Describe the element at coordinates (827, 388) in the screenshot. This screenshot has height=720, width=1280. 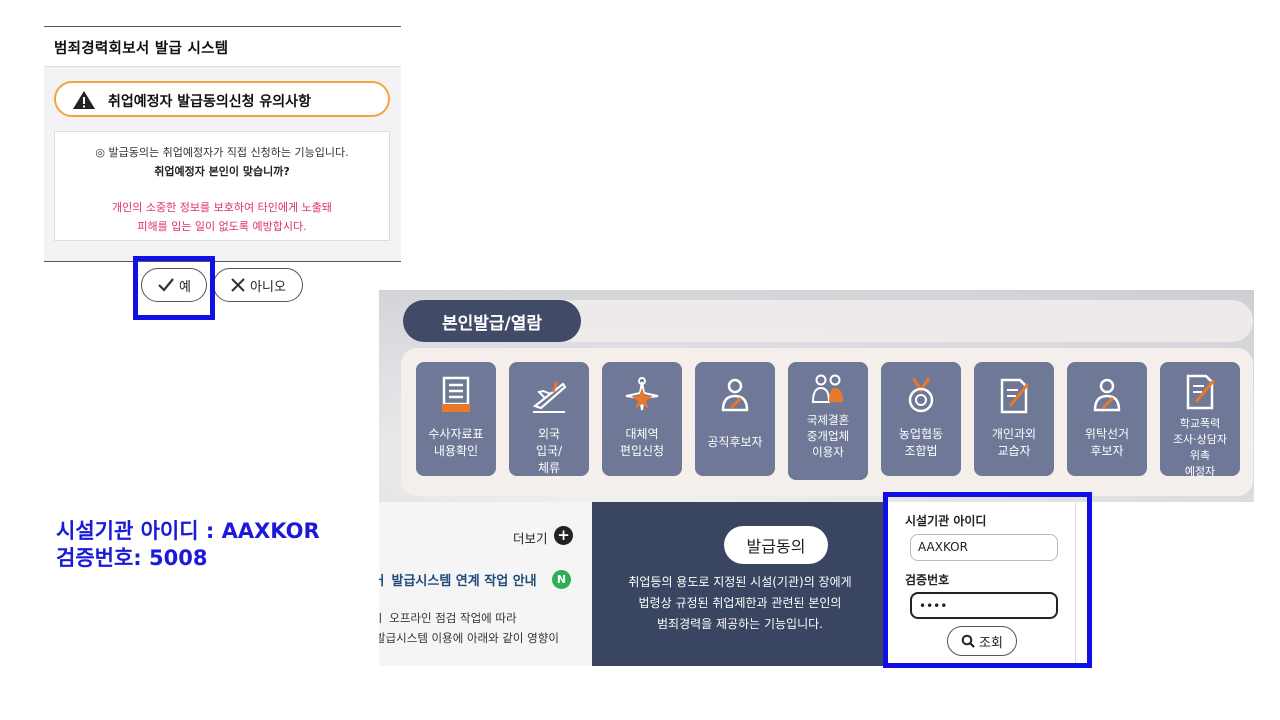
I see `couple-icon` at that location.